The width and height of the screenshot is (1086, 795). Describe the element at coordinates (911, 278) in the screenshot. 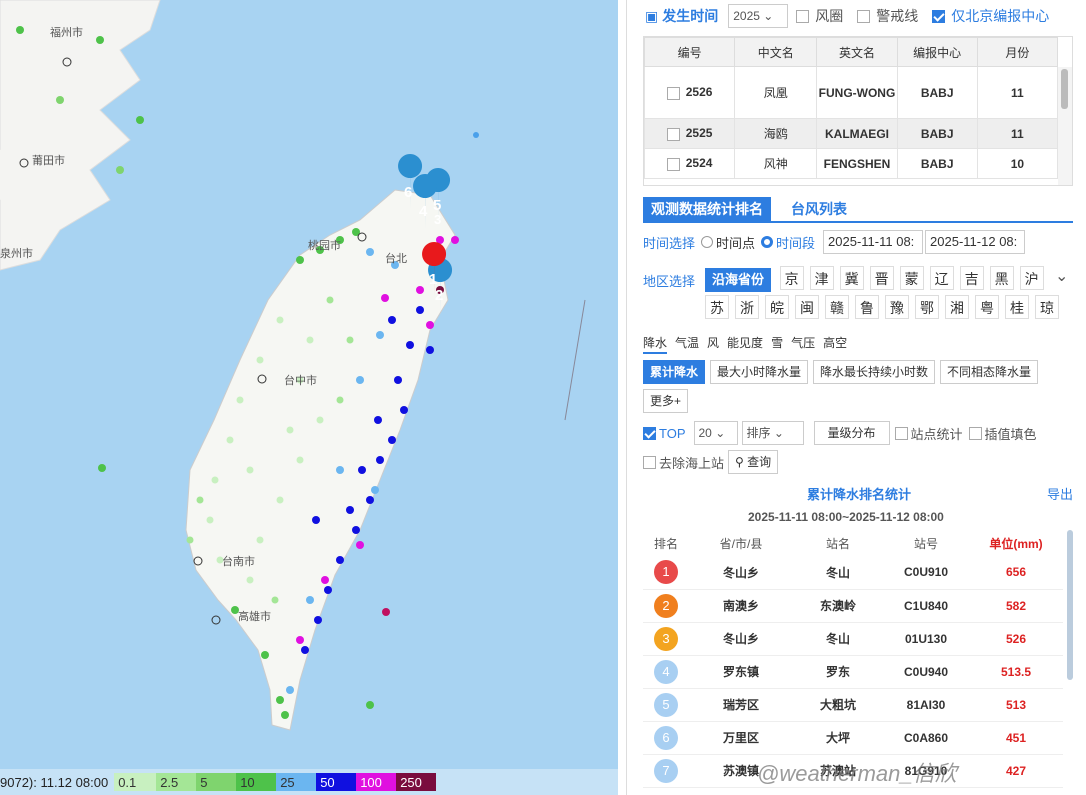

I see `province-蒙: 蒙` at that location.